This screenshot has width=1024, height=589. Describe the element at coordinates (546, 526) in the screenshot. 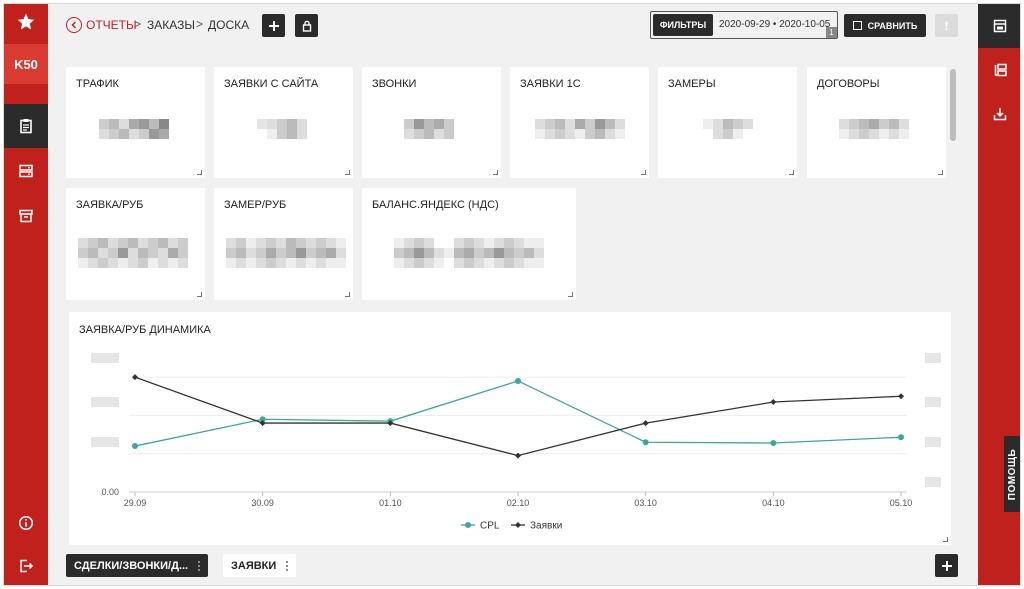

I see `legend-label: Заявки` at that location.